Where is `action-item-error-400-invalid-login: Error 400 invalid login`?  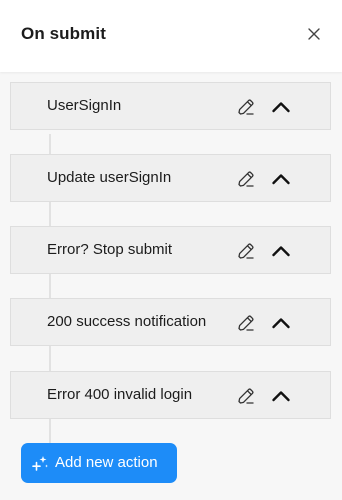 action-item-error-400-invalid-login: Error 400 invalid login is located at coordinates (170, 395).